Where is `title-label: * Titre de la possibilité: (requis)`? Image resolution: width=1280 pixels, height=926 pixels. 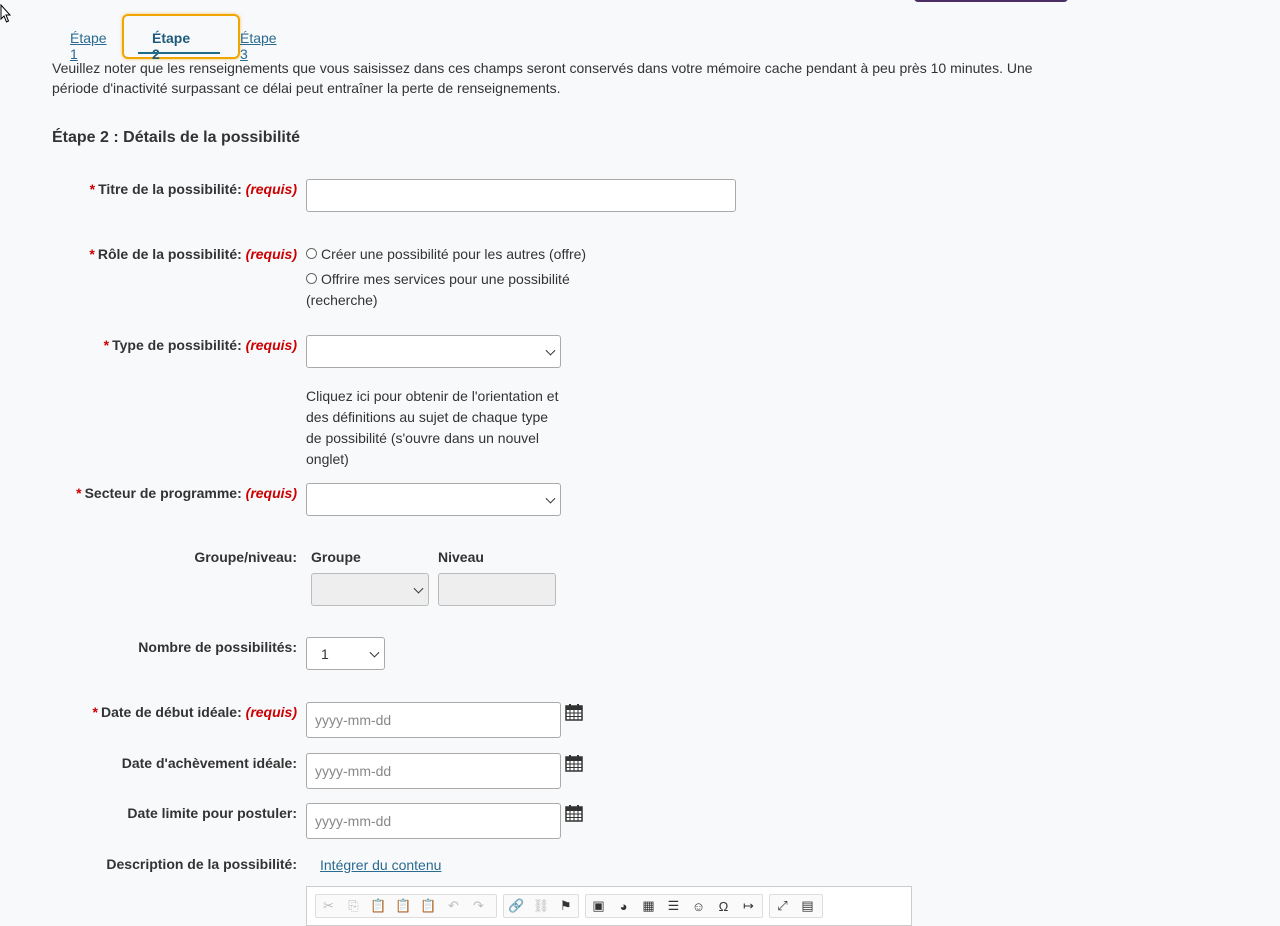 title-label: * Titre de la possibilité: (requis) is located at coordinates (193, 189).